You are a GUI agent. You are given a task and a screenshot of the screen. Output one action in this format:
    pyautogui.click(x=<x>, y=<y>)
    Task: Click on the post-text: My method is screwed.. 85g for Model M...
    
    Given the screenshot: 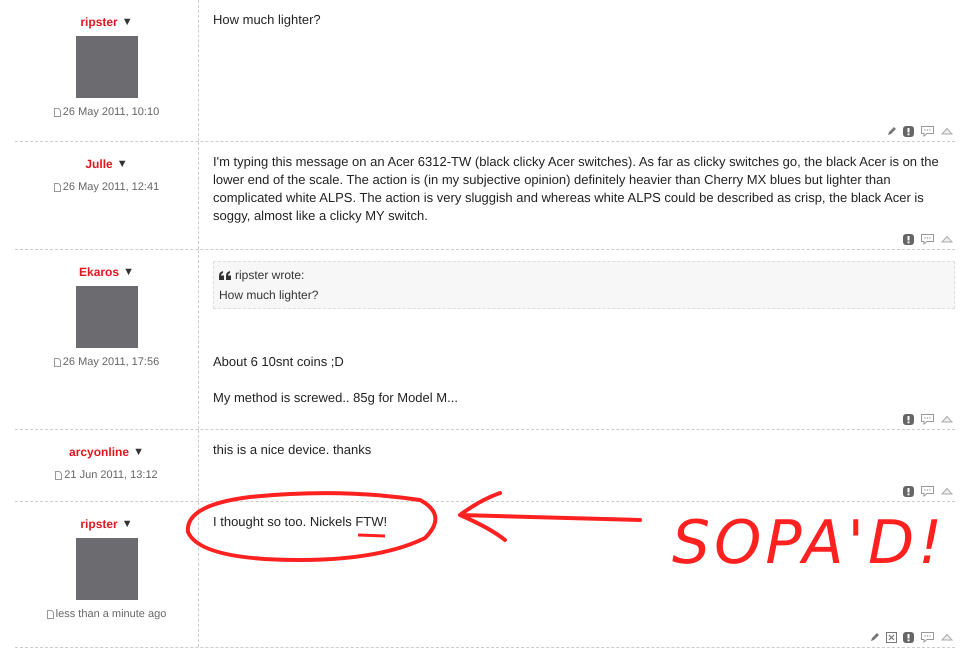 What is the action you would take?
    pyautogui.click(x=336, y=398)
    